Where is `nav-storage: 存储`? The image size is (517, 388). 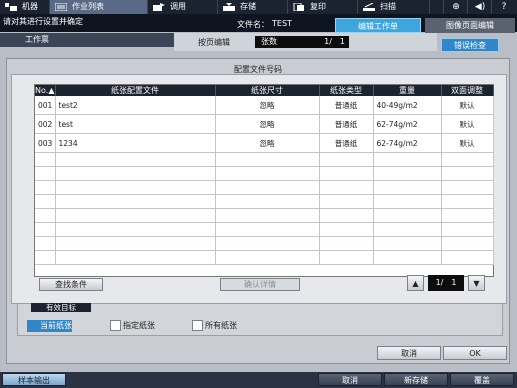 nav-storage: 存储 is located at coordinates (253, 7).